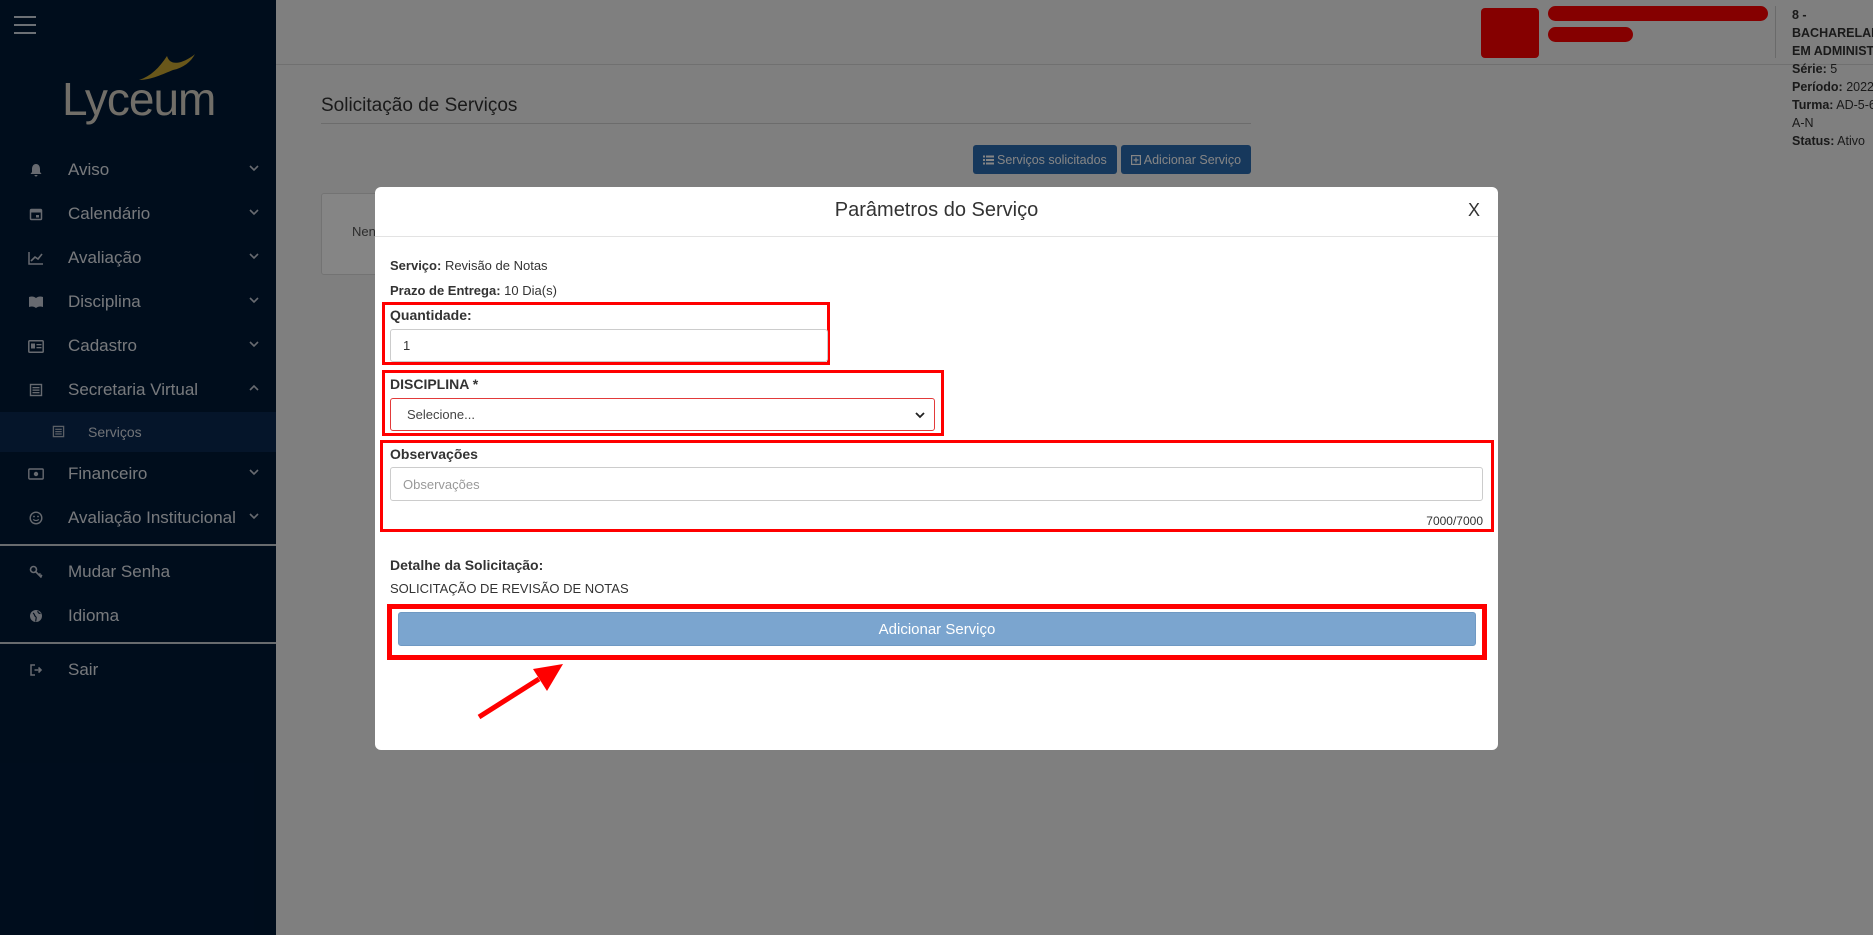  I want to click on deadline-line: Prazo de Entrega: 10 Dia(s), so click(473, 290).